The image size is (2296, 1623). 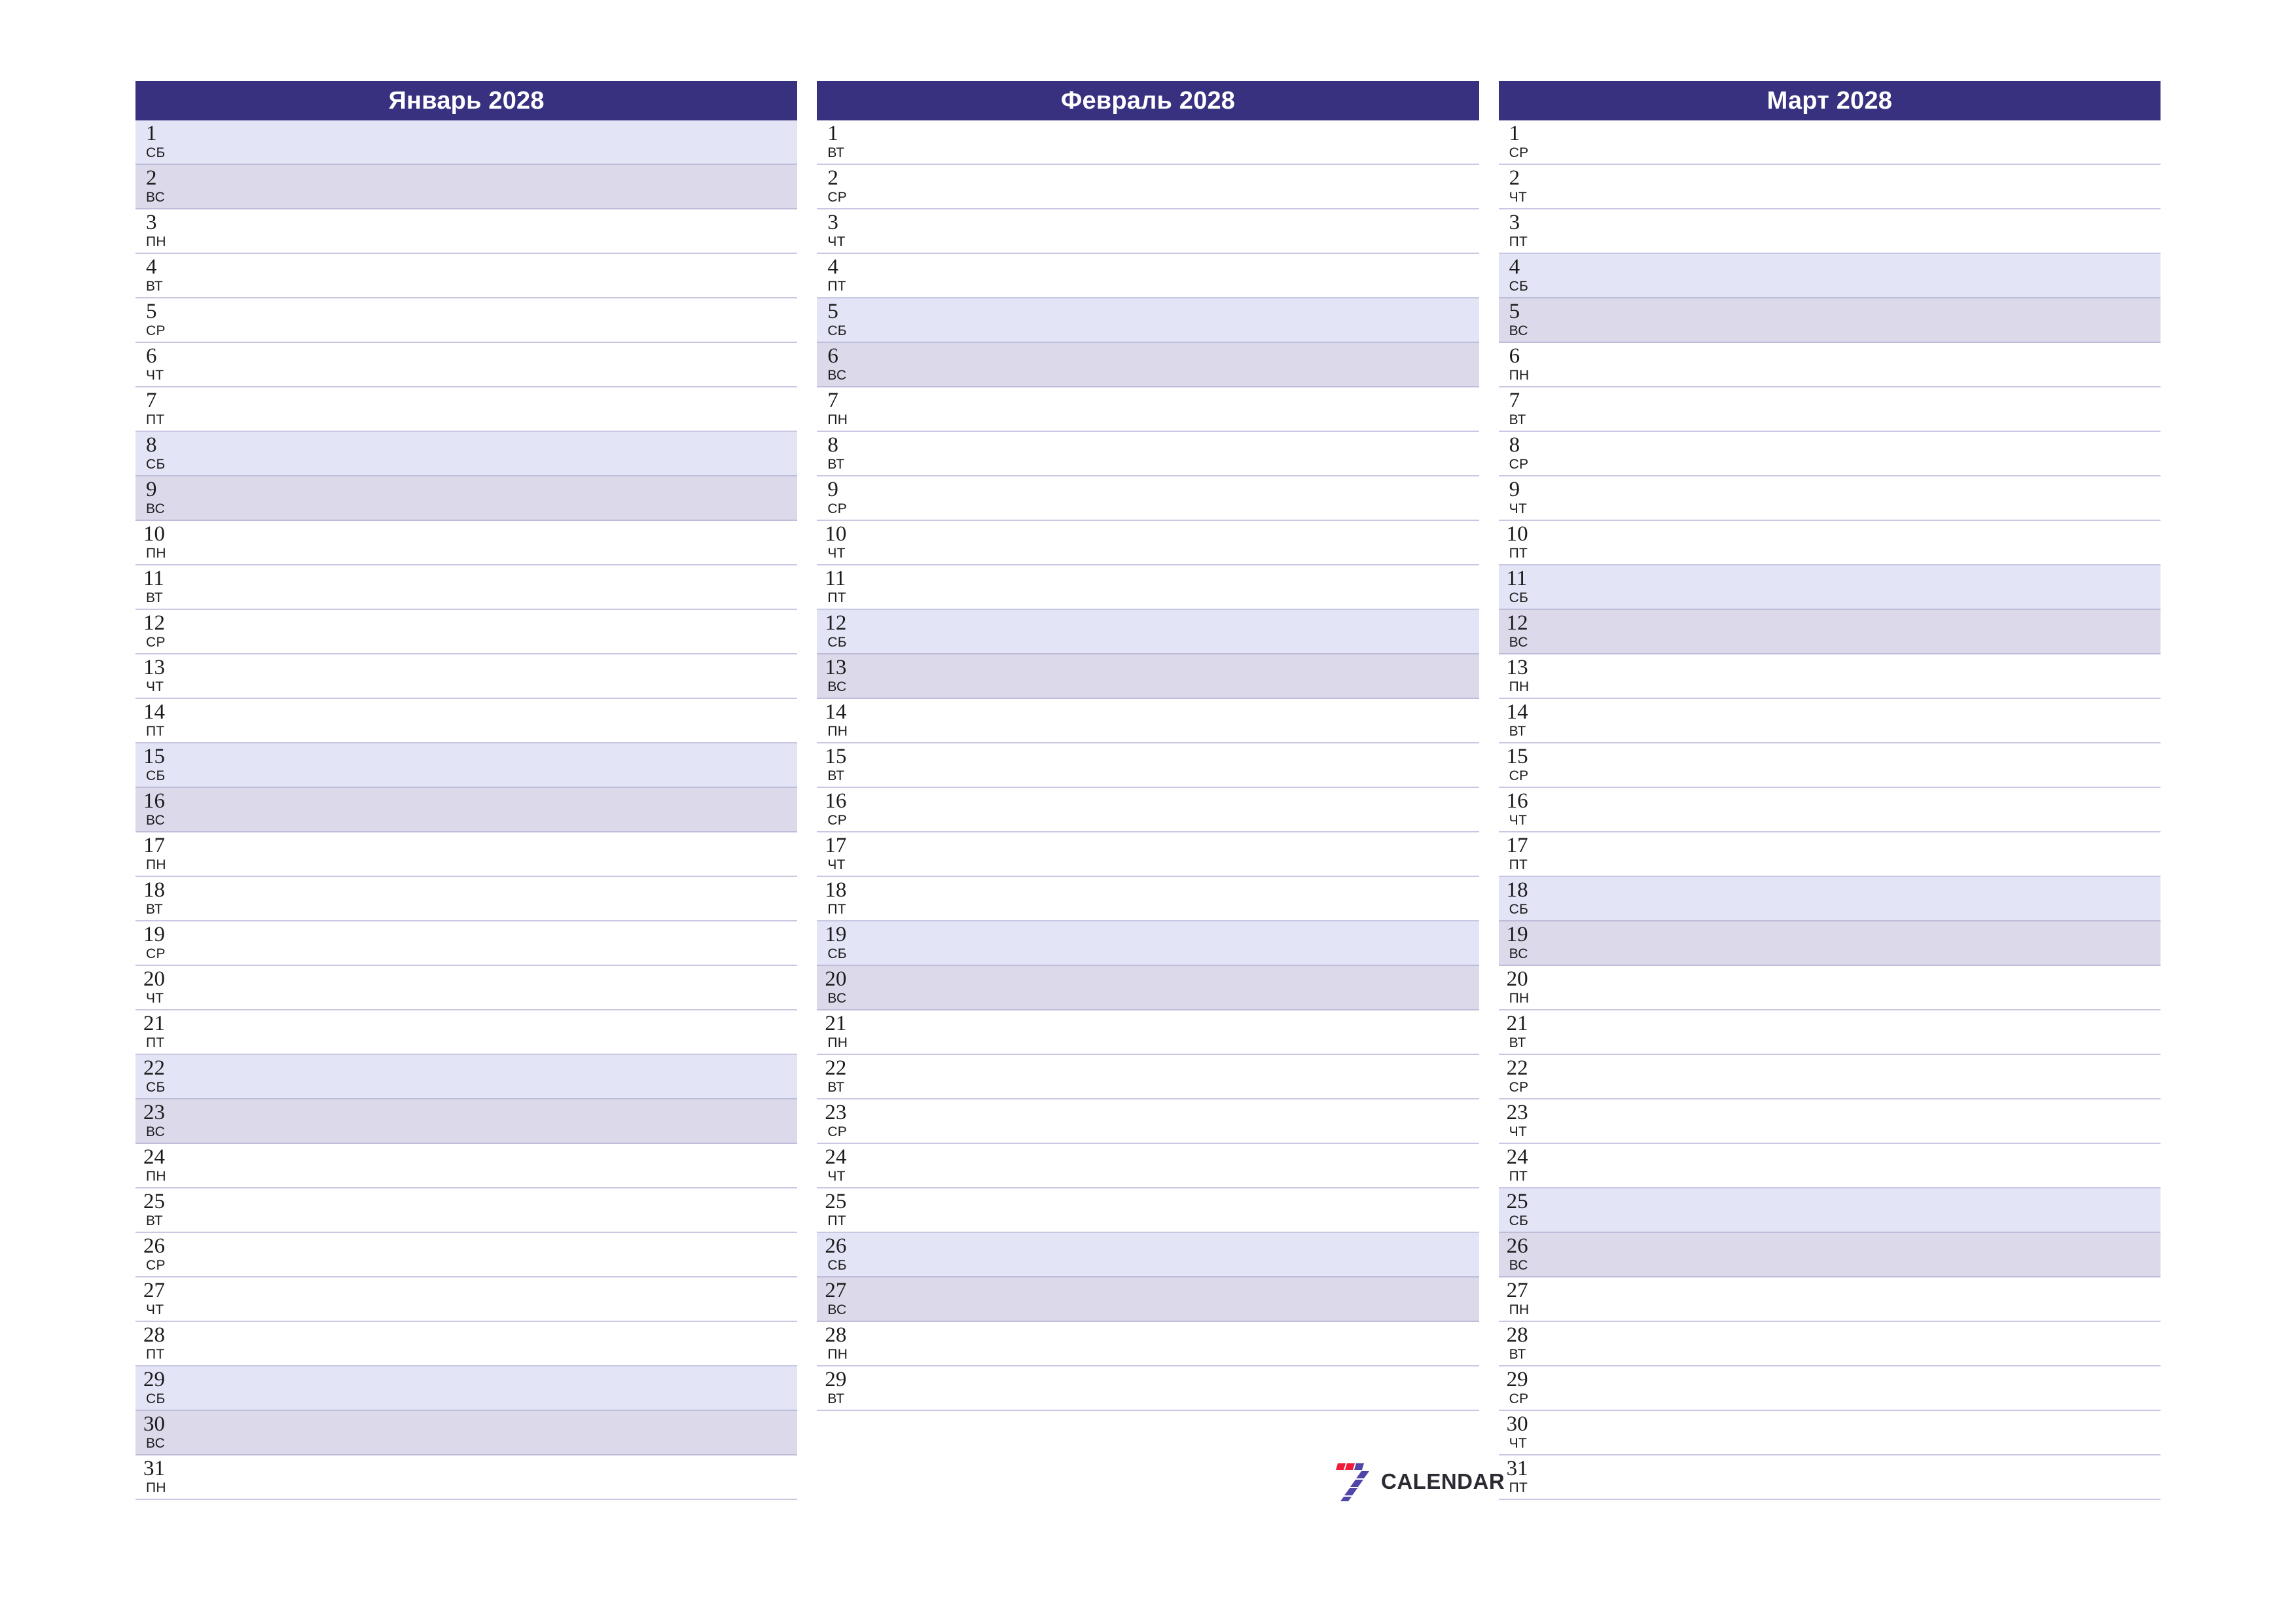 What do you see at coordinates (466, 632) in the screenshot?
I see `day-row: 12 ср` at bounding box center [466, 632].